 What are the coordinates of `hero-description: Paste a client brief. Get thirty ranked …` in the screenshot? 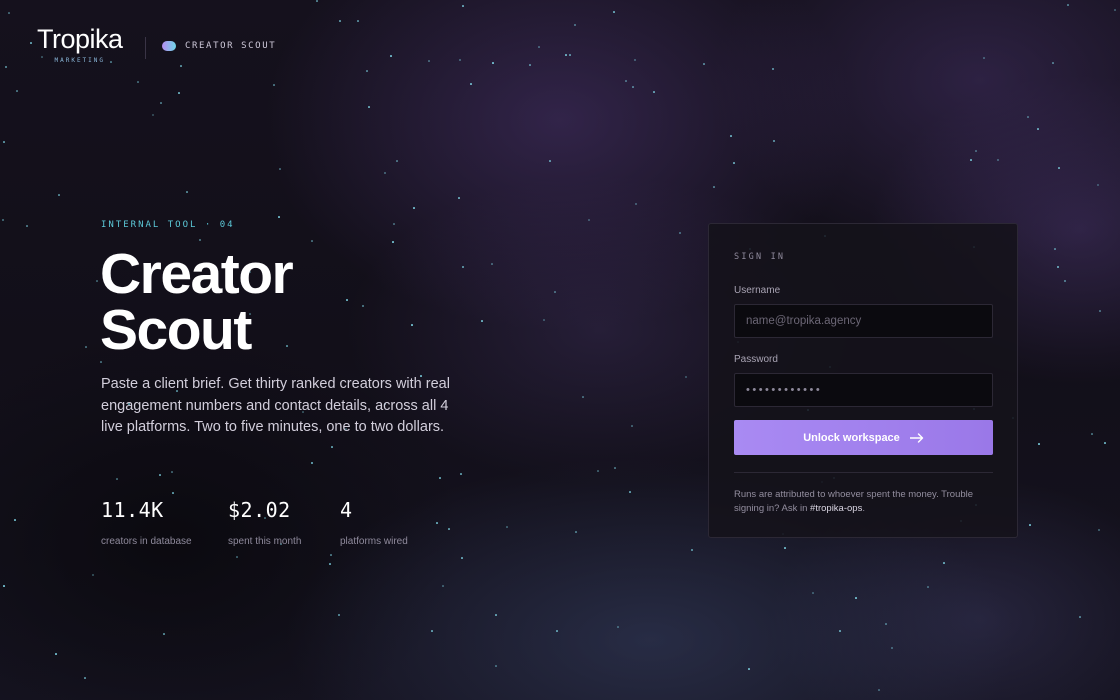 It's located at (275, 405).